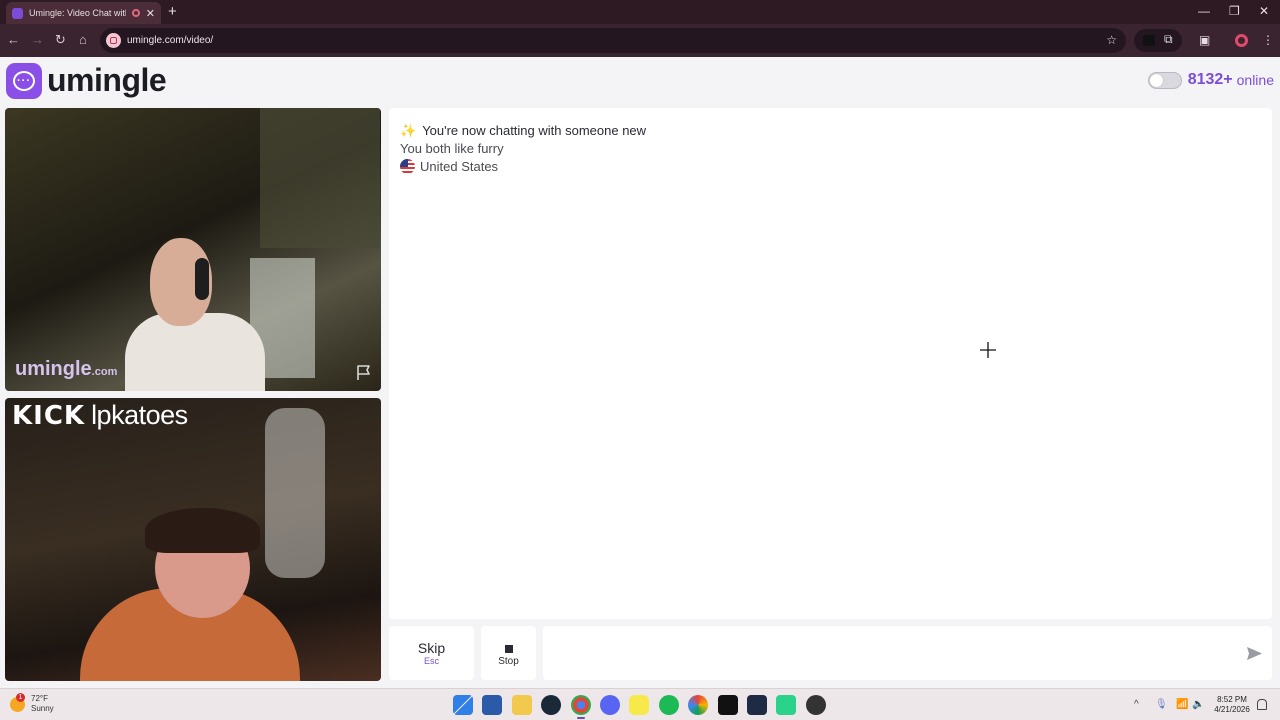 This screenshot has width=1280, height=720. I want to click on us-flag-icon, so click(407, 166).